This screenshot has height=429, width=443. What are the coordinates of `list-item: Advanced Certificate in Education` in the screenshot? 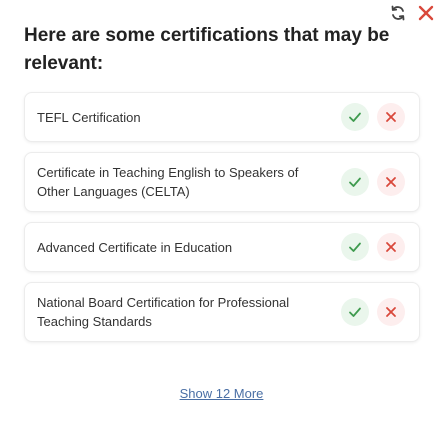 It's located at (222, 247).